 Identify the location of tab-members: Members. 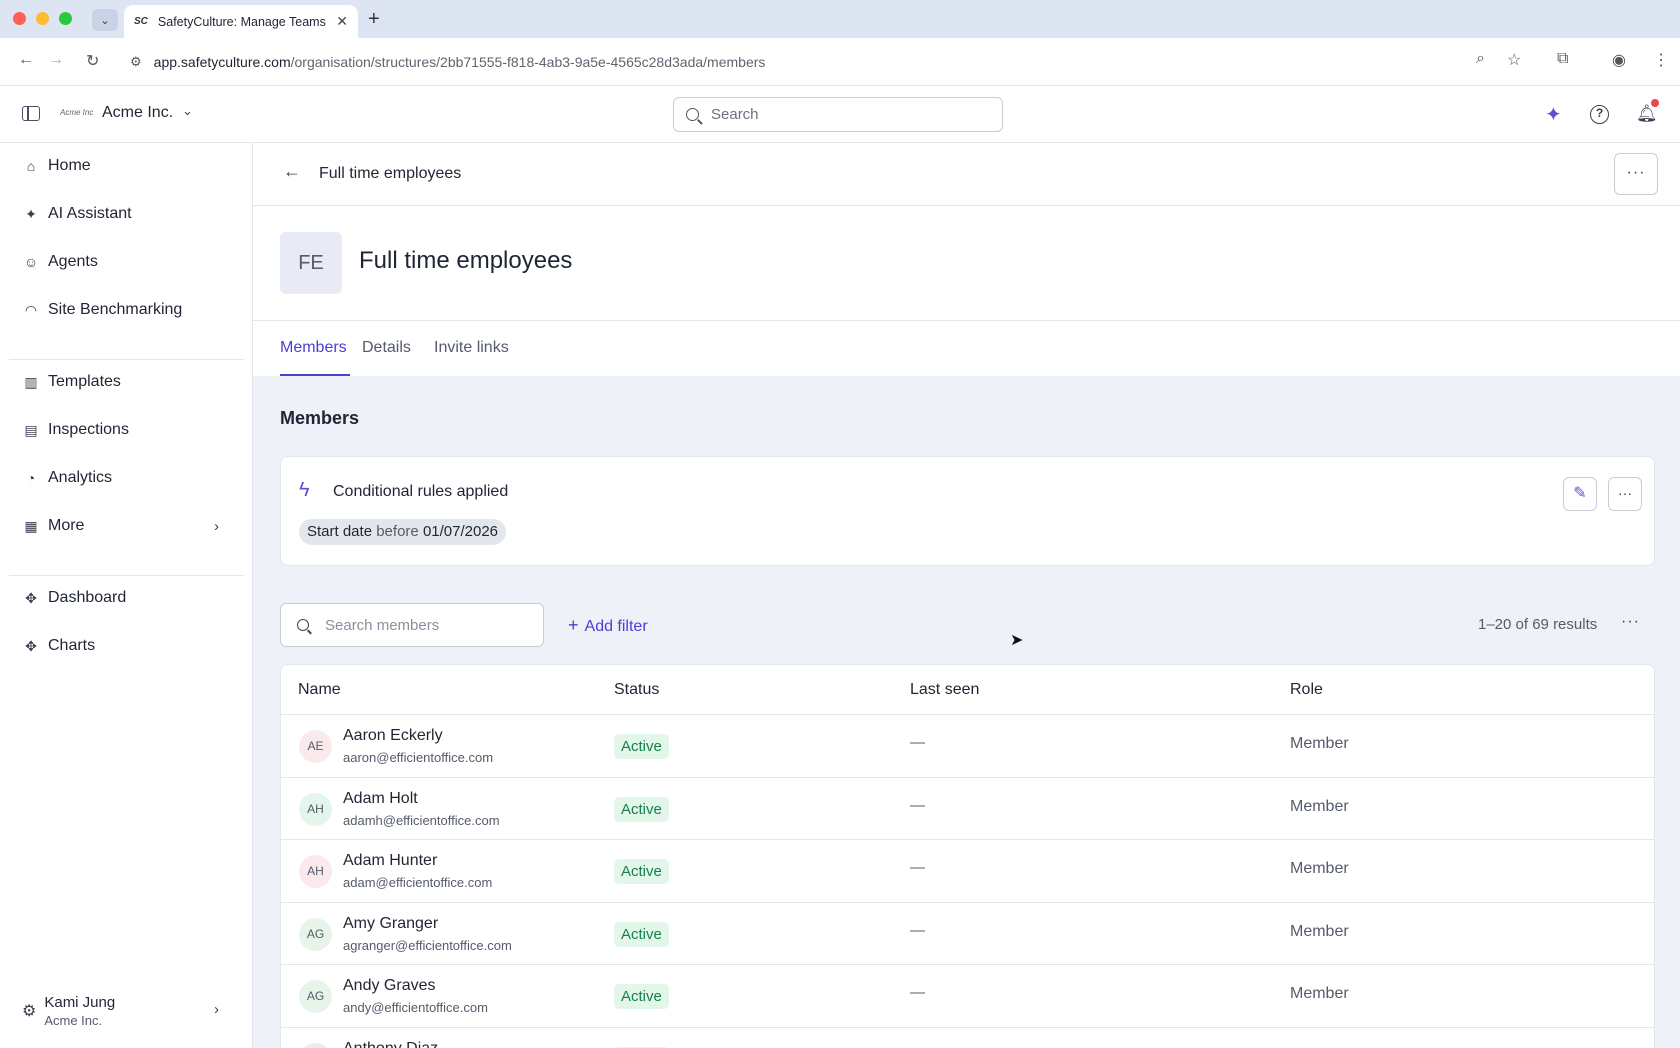
(313, 348).